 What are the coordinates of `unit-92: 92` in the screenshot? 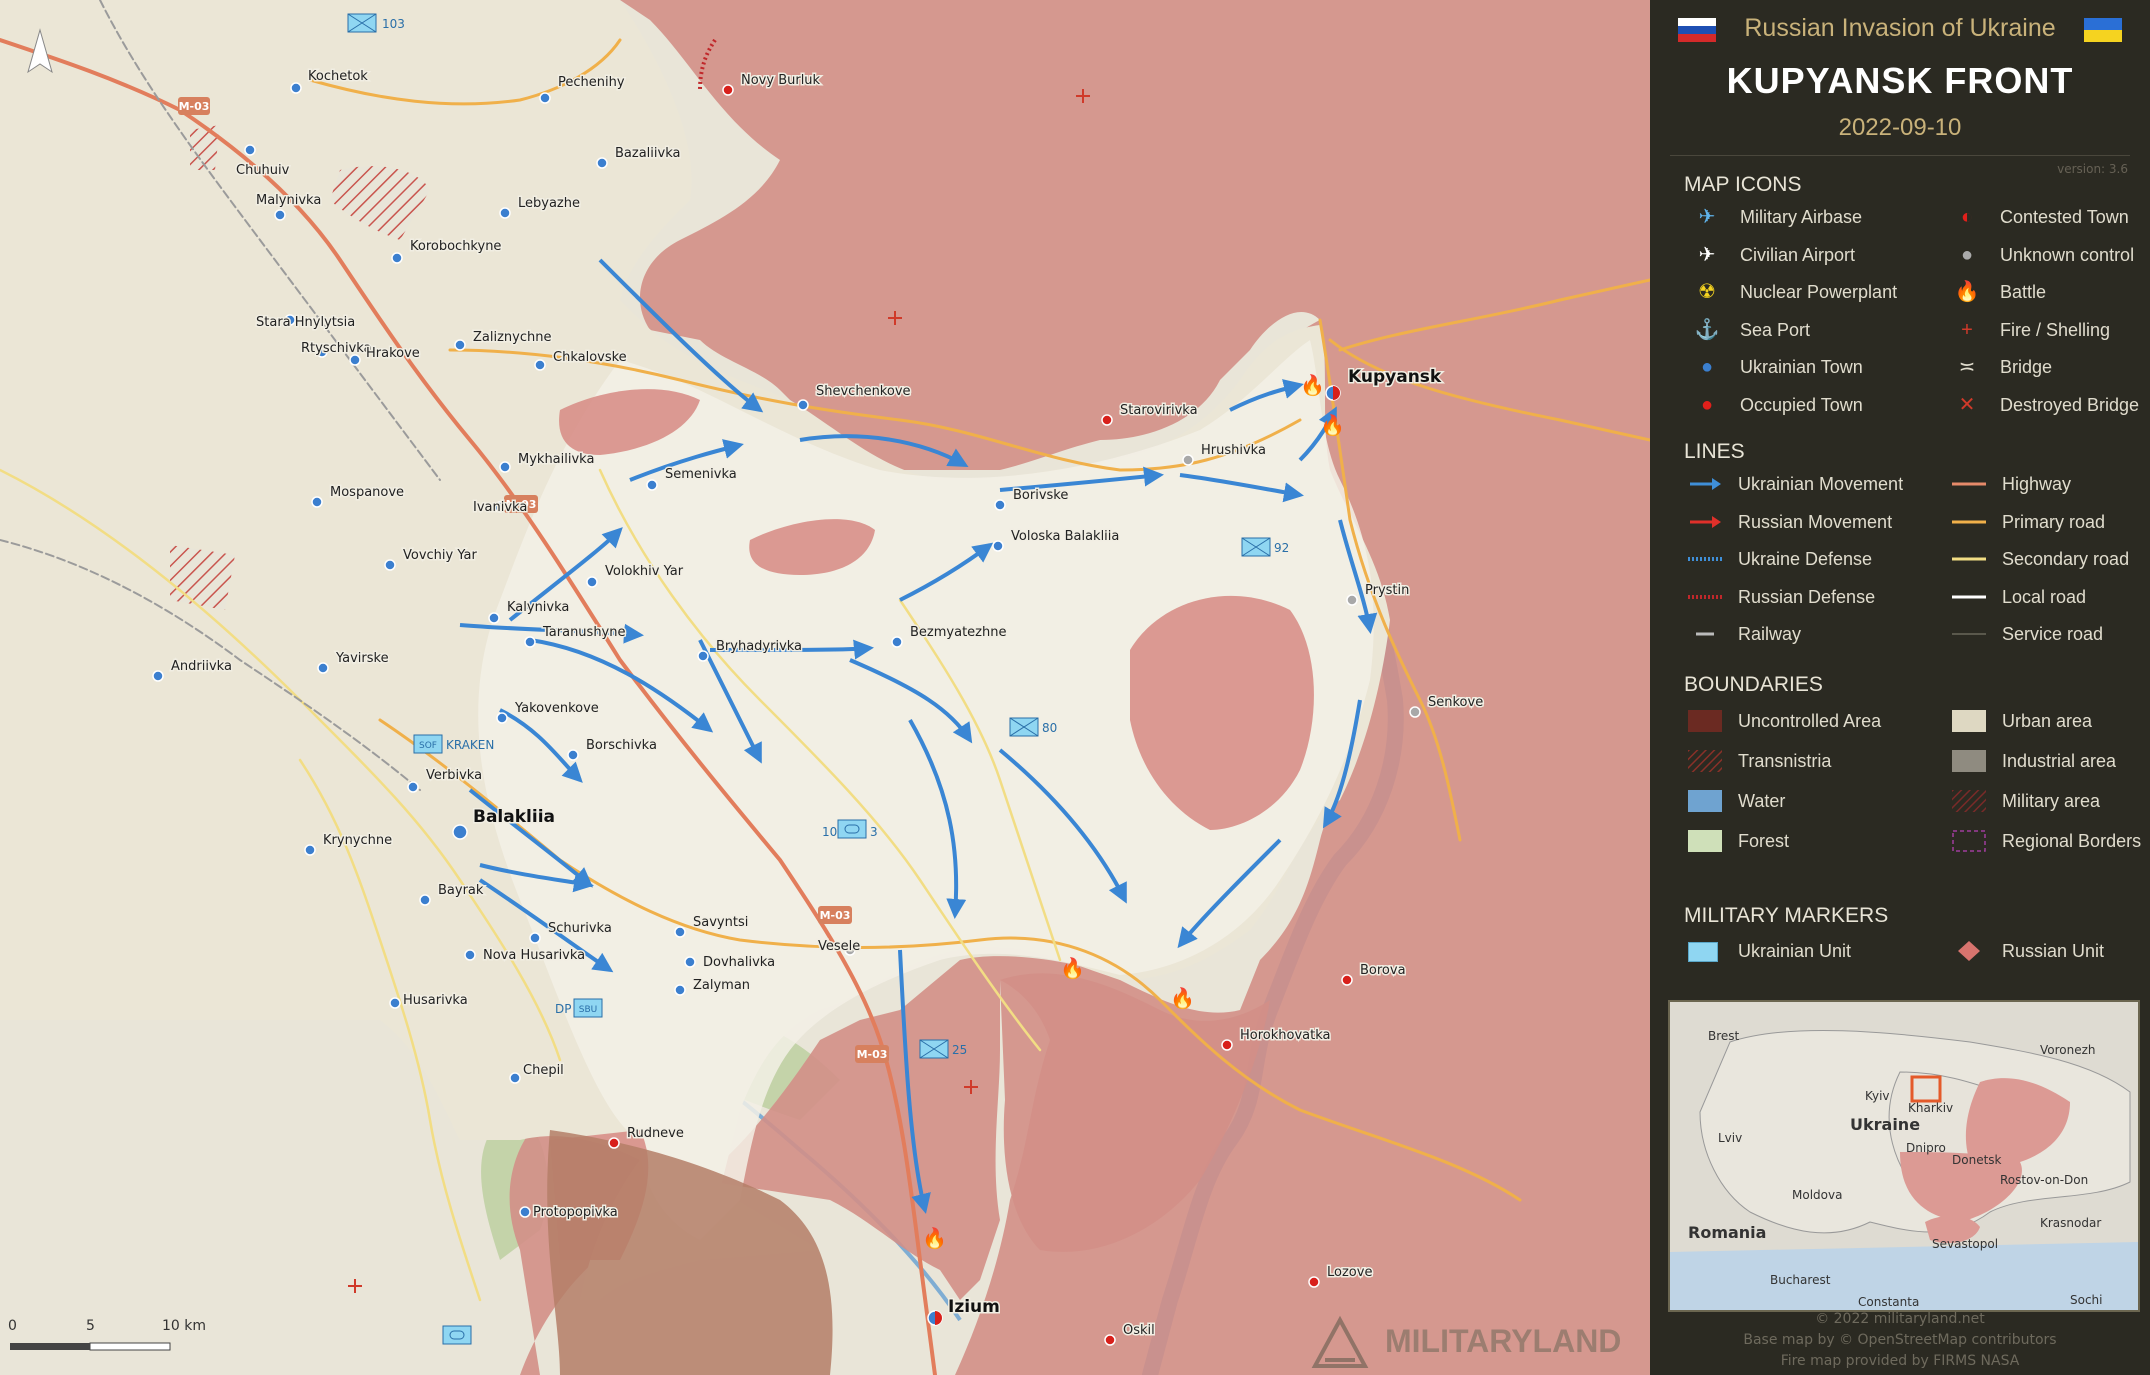 It's located at (1265, 547).